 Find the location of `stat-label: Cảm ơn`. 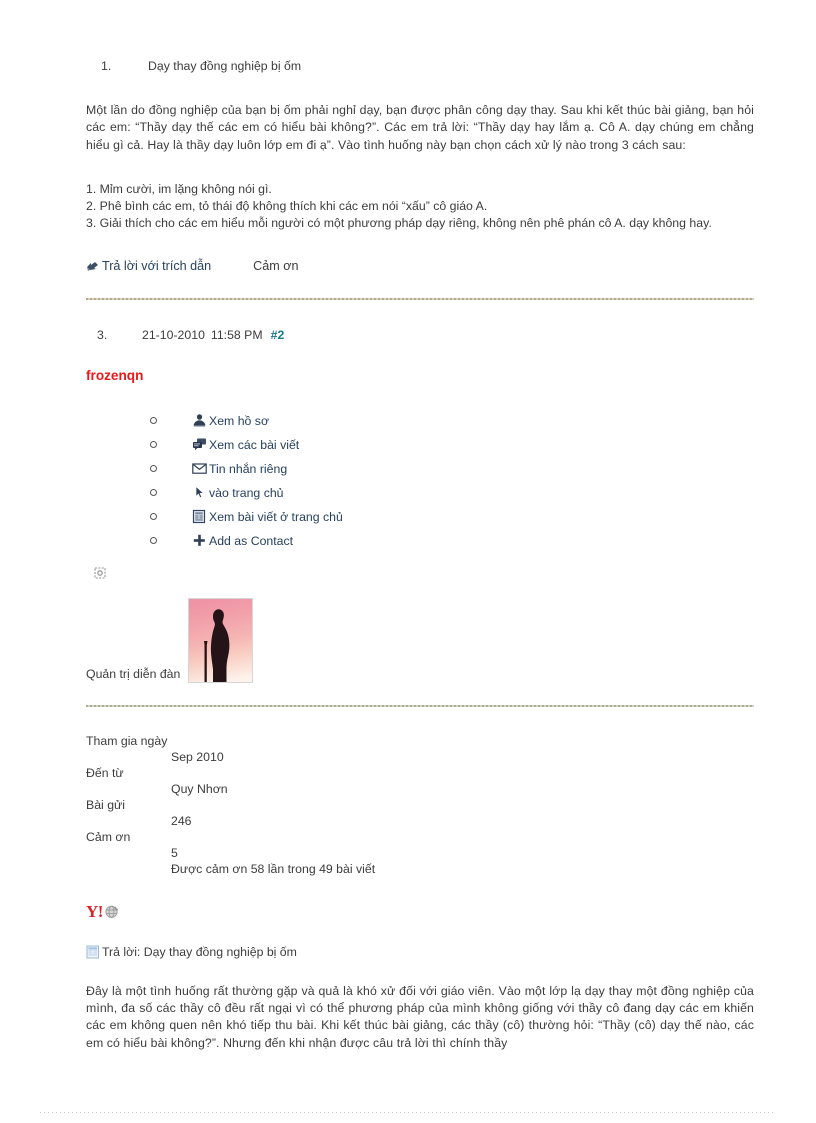

stat-label: Cảm ơn is located at coordinates (108, 836).